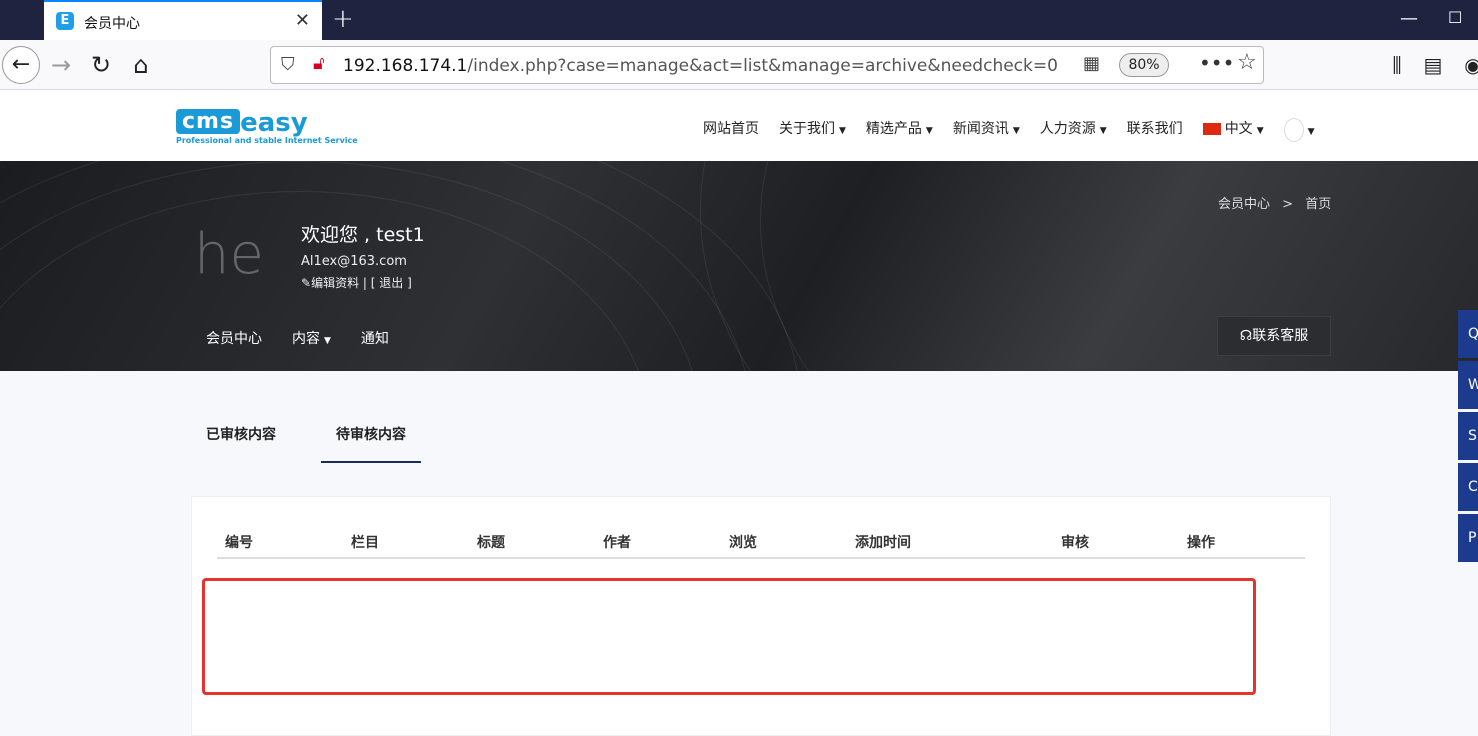 Image resolution: width=1478 pixels, height=736 pixels. I want to click on close-tab-icon: ✕, so click(302, 20).